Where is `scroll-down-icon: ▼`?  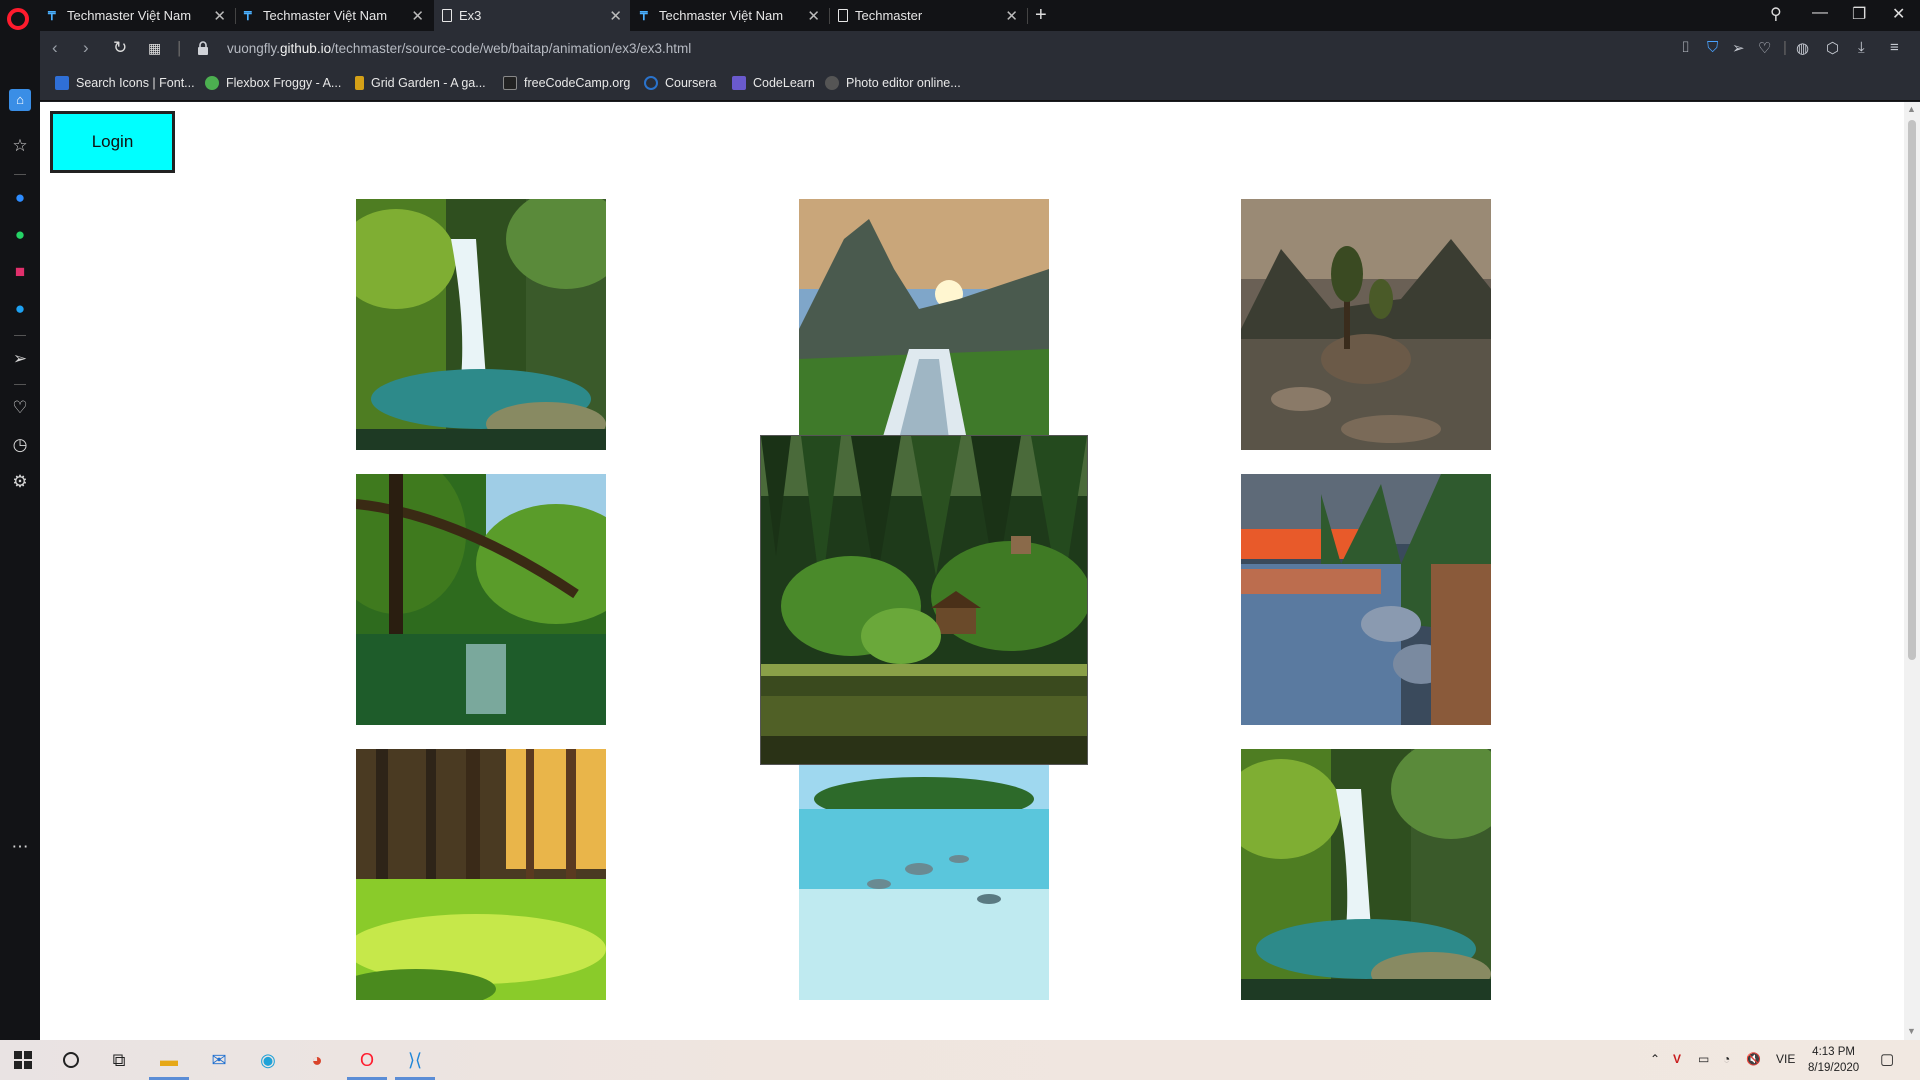
scroll-down-icon: ▼ is located at coordinates (1911, 1031).